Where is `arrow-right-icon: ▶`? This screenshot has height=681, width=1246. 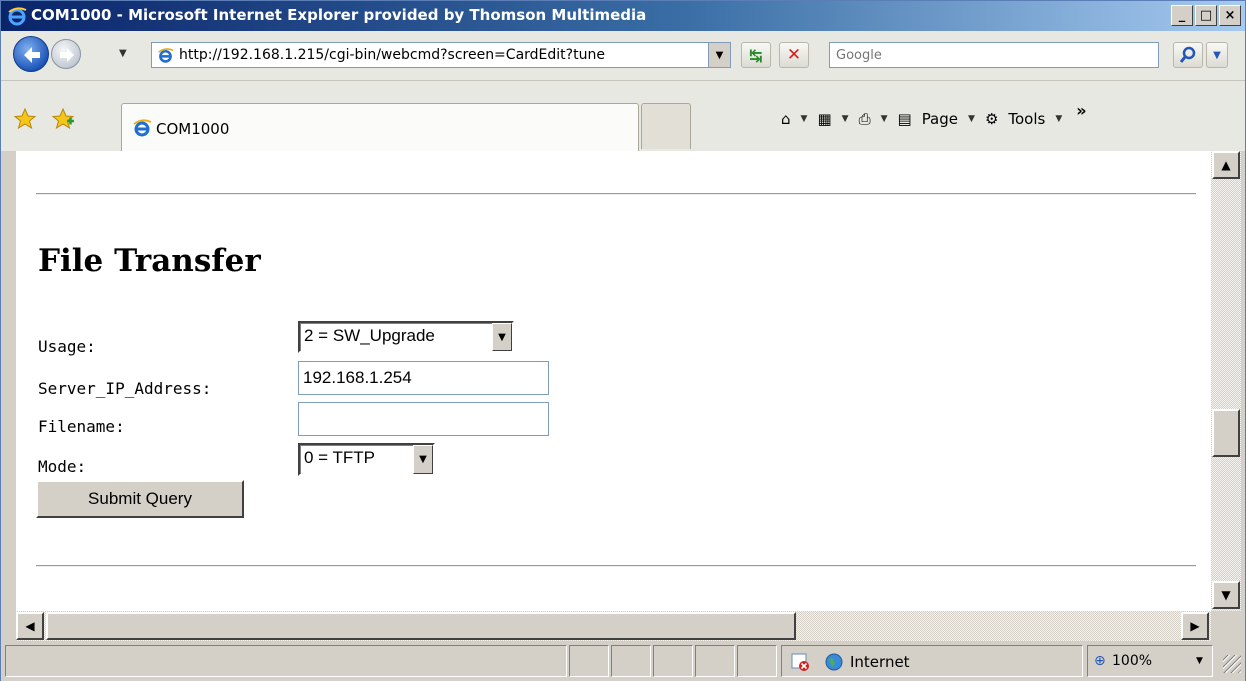
arrow-right-icon: ▶ is located at coordinates (1195, 626).